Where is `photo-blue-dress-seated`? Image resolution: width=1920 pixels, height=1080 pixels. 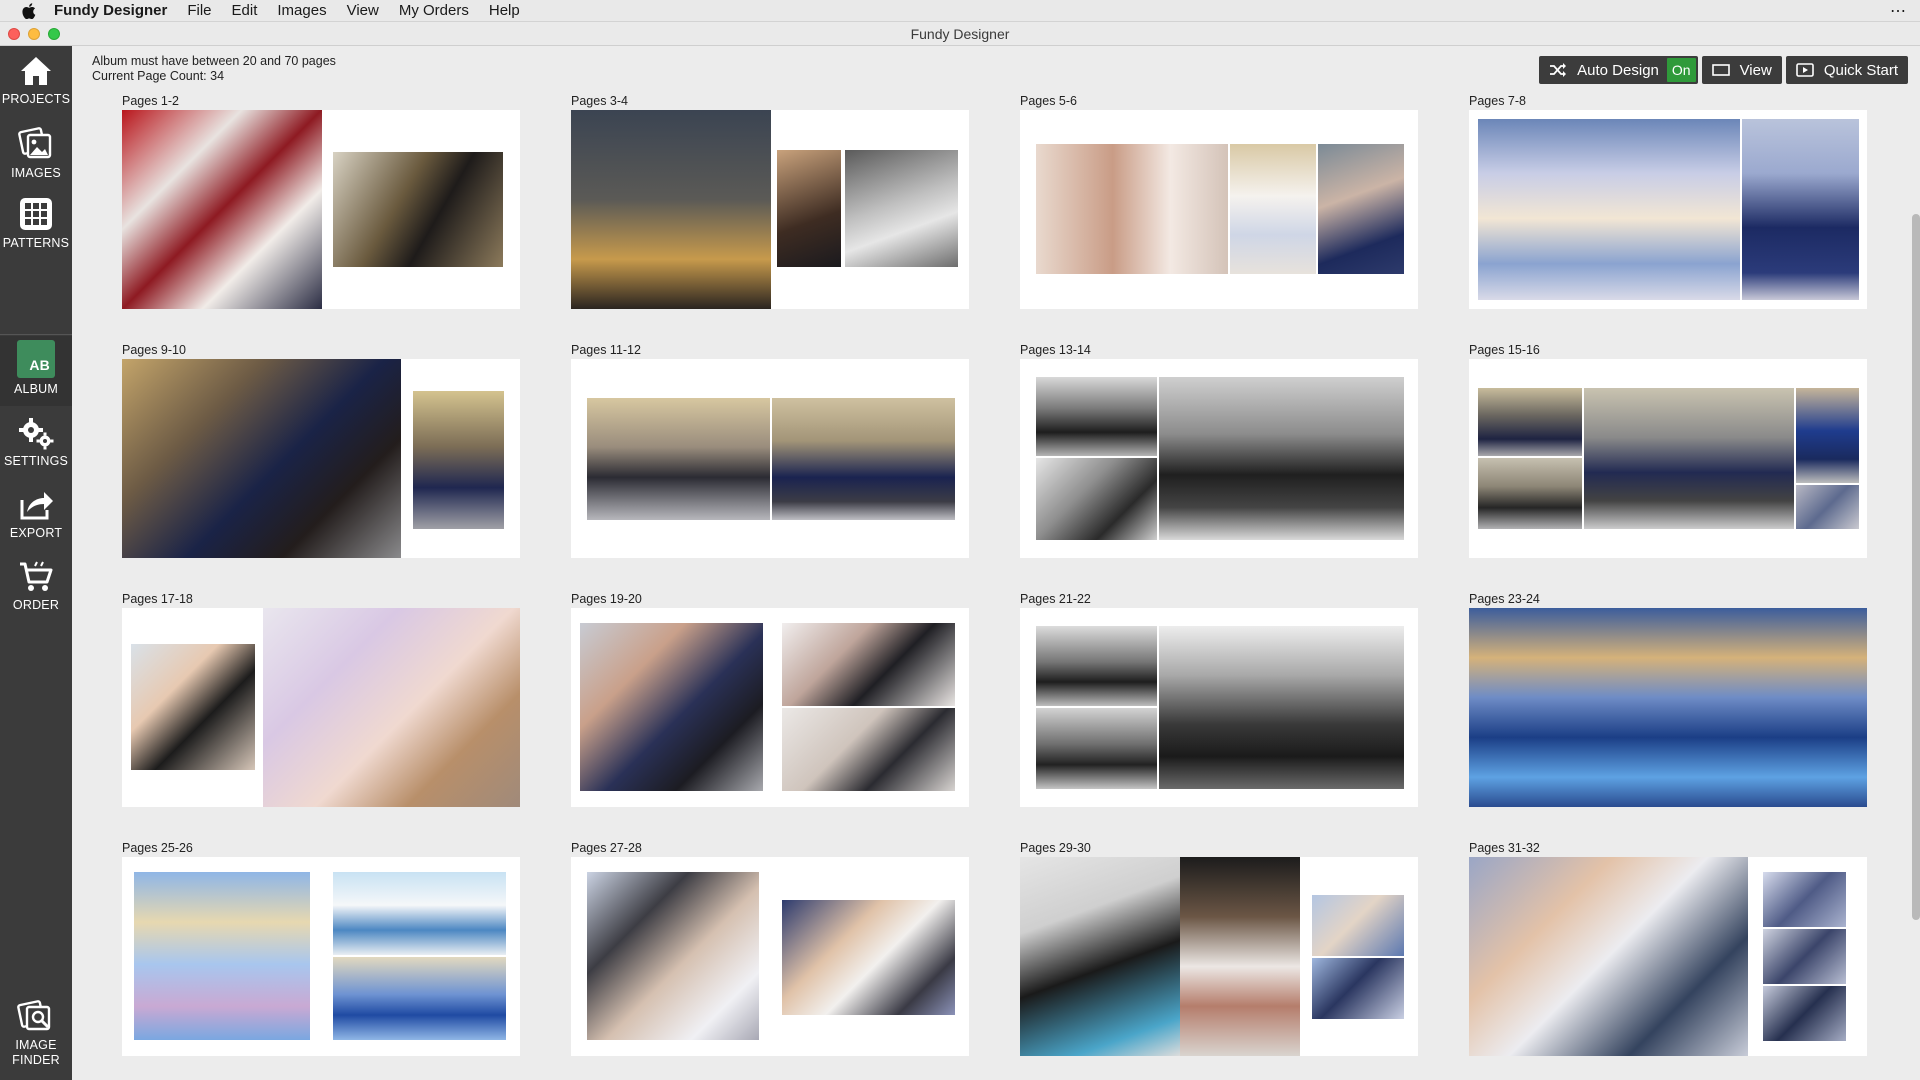 photo-blue-dress-seated is located at coordinates (1361, 209).